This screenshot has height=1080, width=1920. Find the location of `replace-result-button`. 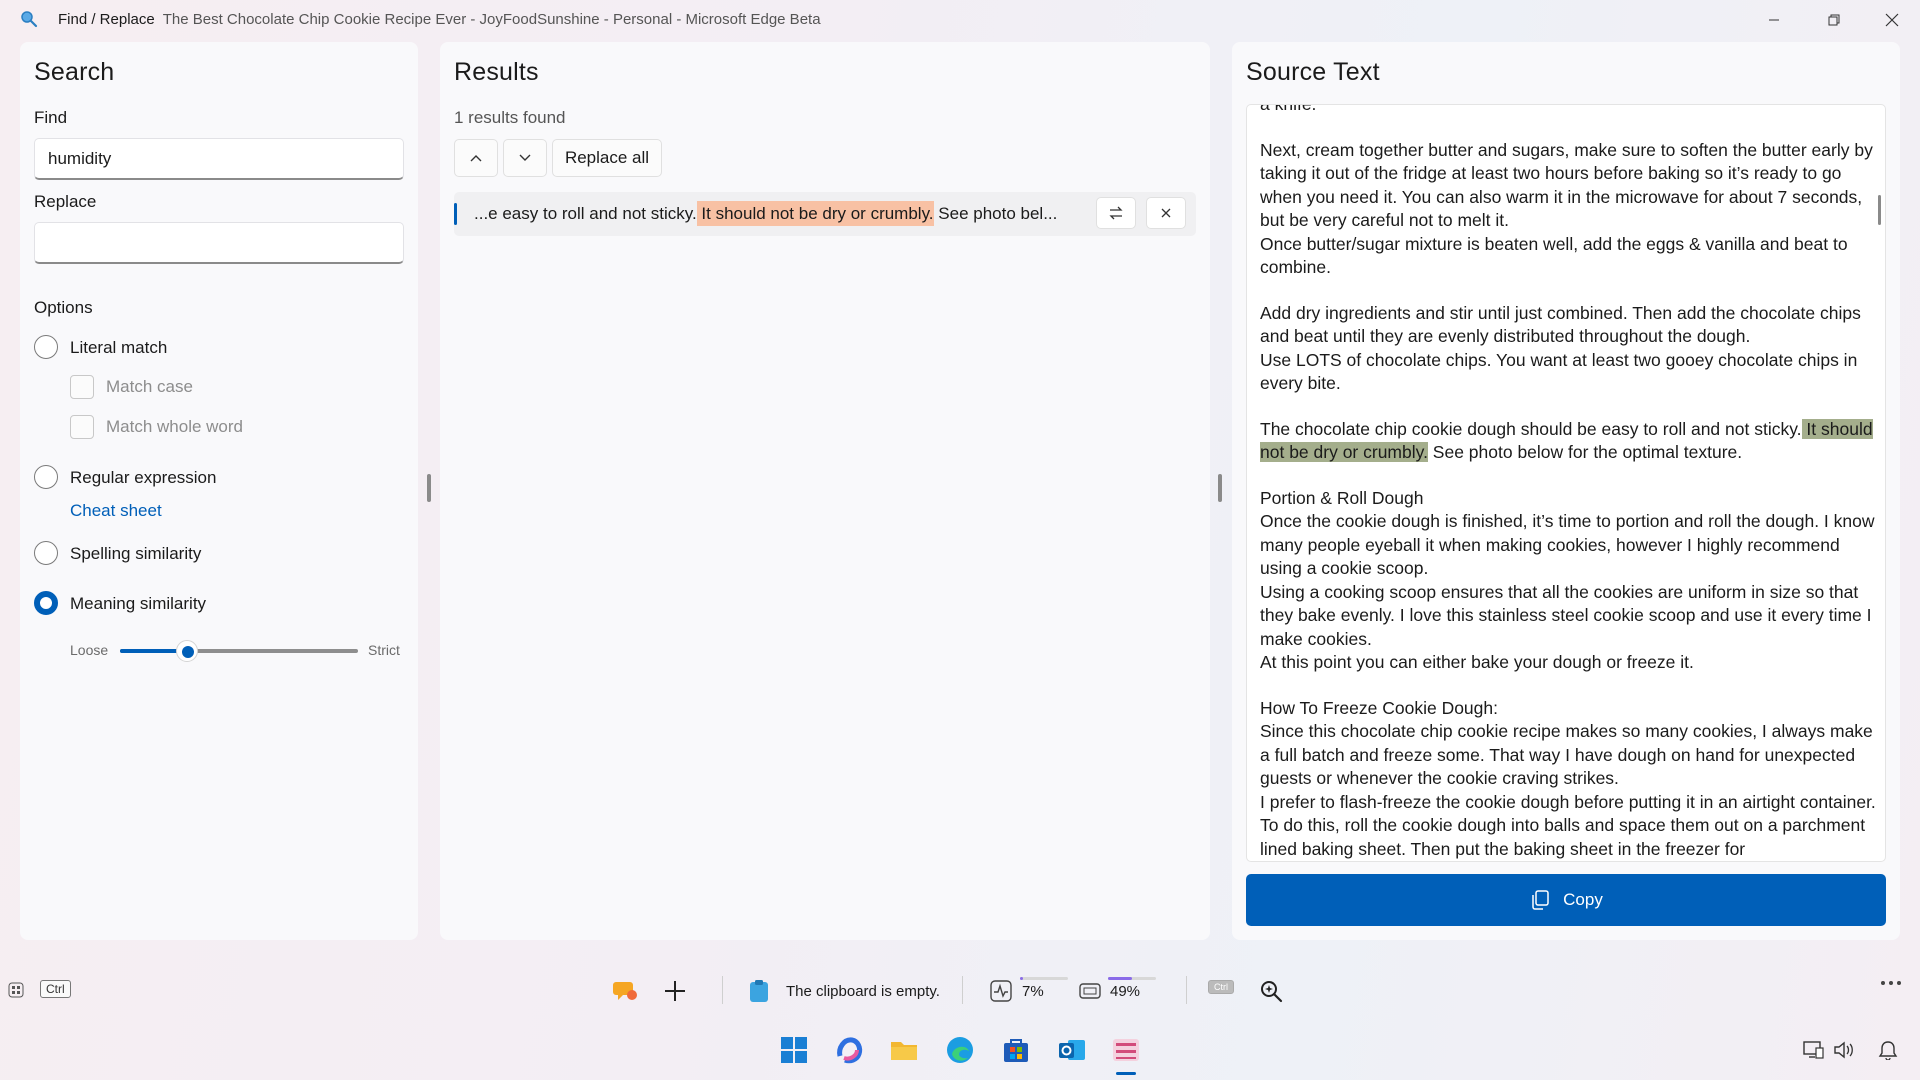

replace-result-button is located at coordinates (1116, 213).